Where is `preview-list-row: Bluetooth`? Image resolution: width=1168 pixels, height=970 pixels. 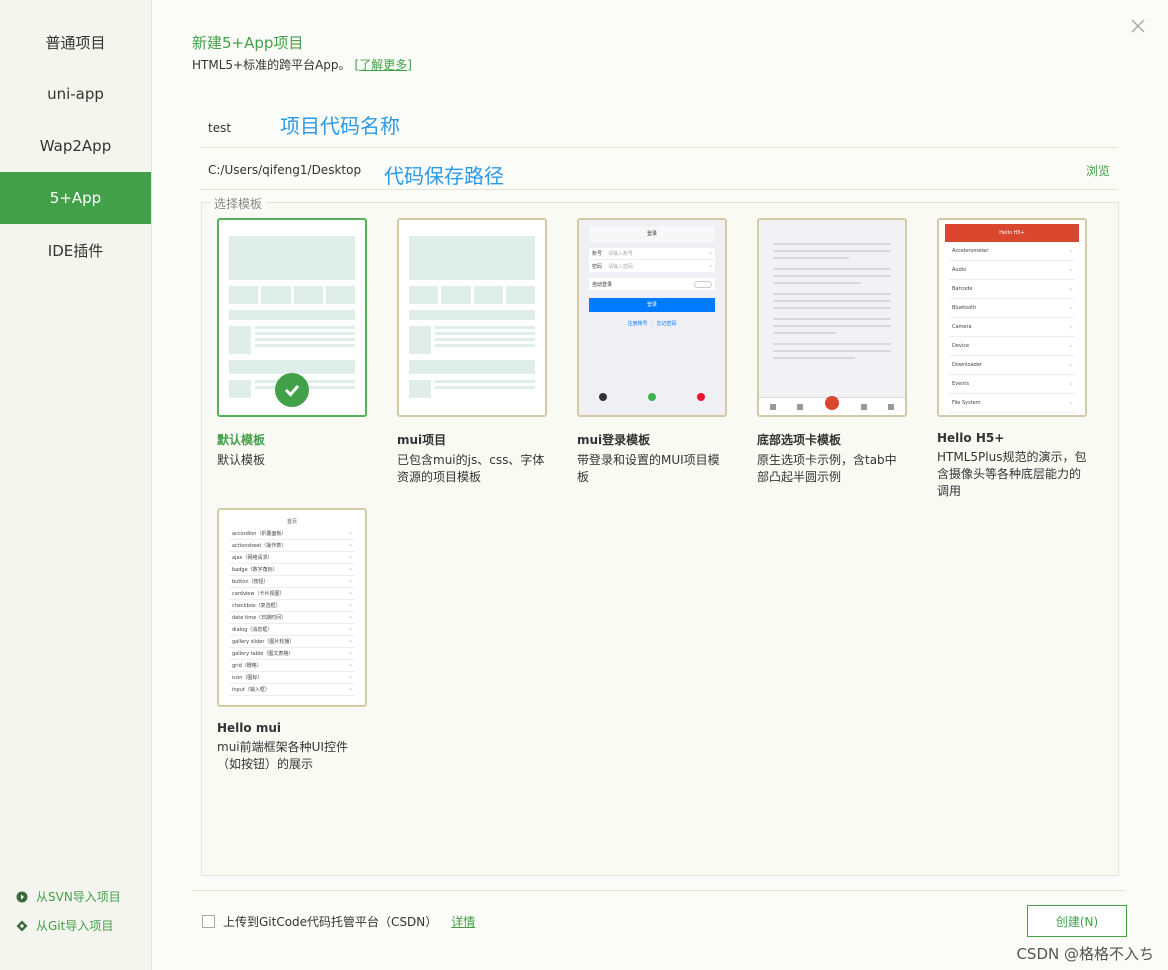
preview-list-row: Bluetooth is located at coordinates (1012, 308).